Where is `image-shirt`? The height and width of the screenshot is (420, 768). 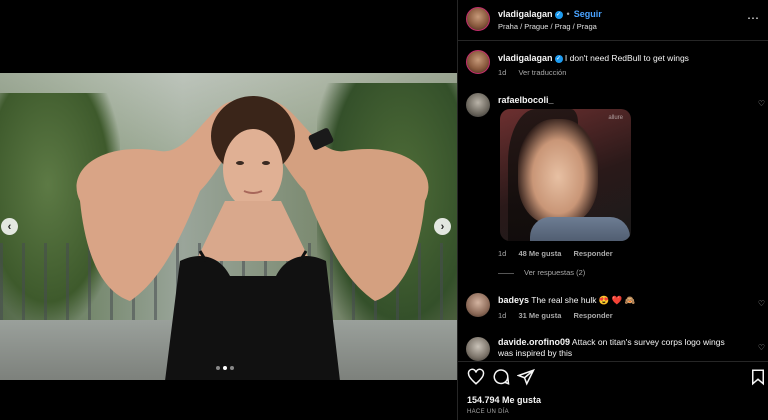
image-shirt is located at coordinates (580, 229).